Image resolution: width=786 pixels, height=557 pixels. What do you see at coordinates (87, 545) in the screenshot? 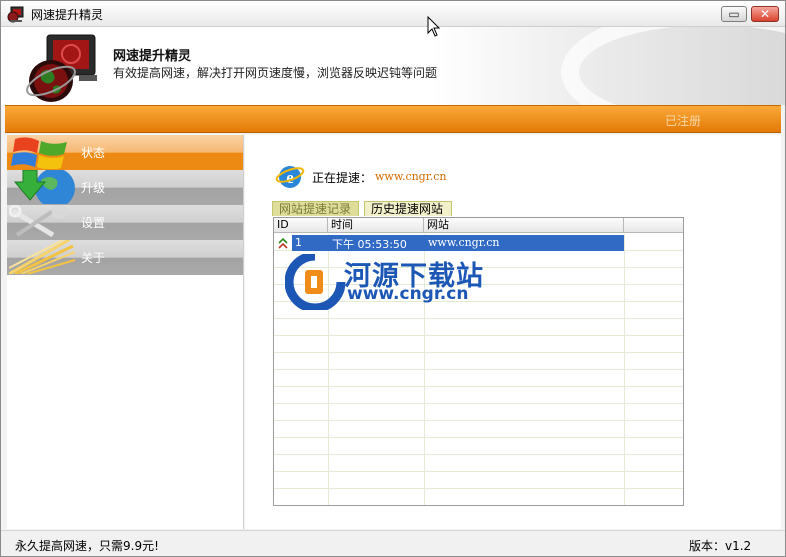
I see `promo-text: 永久提高网速，只需9.9元!` at bounding box center [87, 545].